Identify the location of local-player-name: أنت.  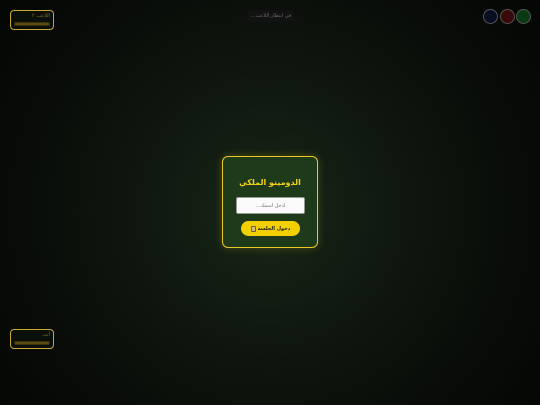
(46, 335).